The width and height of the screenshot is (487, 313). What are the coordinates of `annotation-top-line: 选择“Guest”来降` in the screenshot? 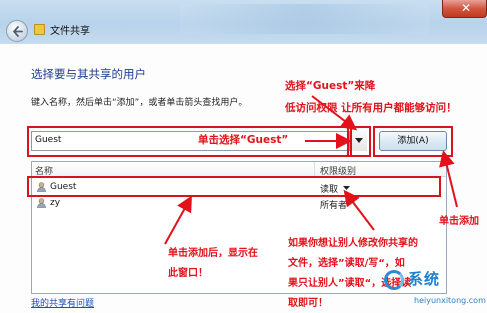 It's located at (330, 86).